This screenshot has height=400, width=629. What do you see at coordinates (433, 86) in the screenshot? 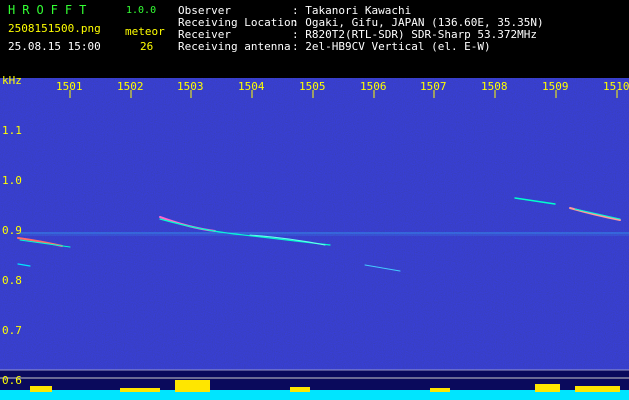
I see `x-tick-label: 1507` at bounding box center [433, 86].